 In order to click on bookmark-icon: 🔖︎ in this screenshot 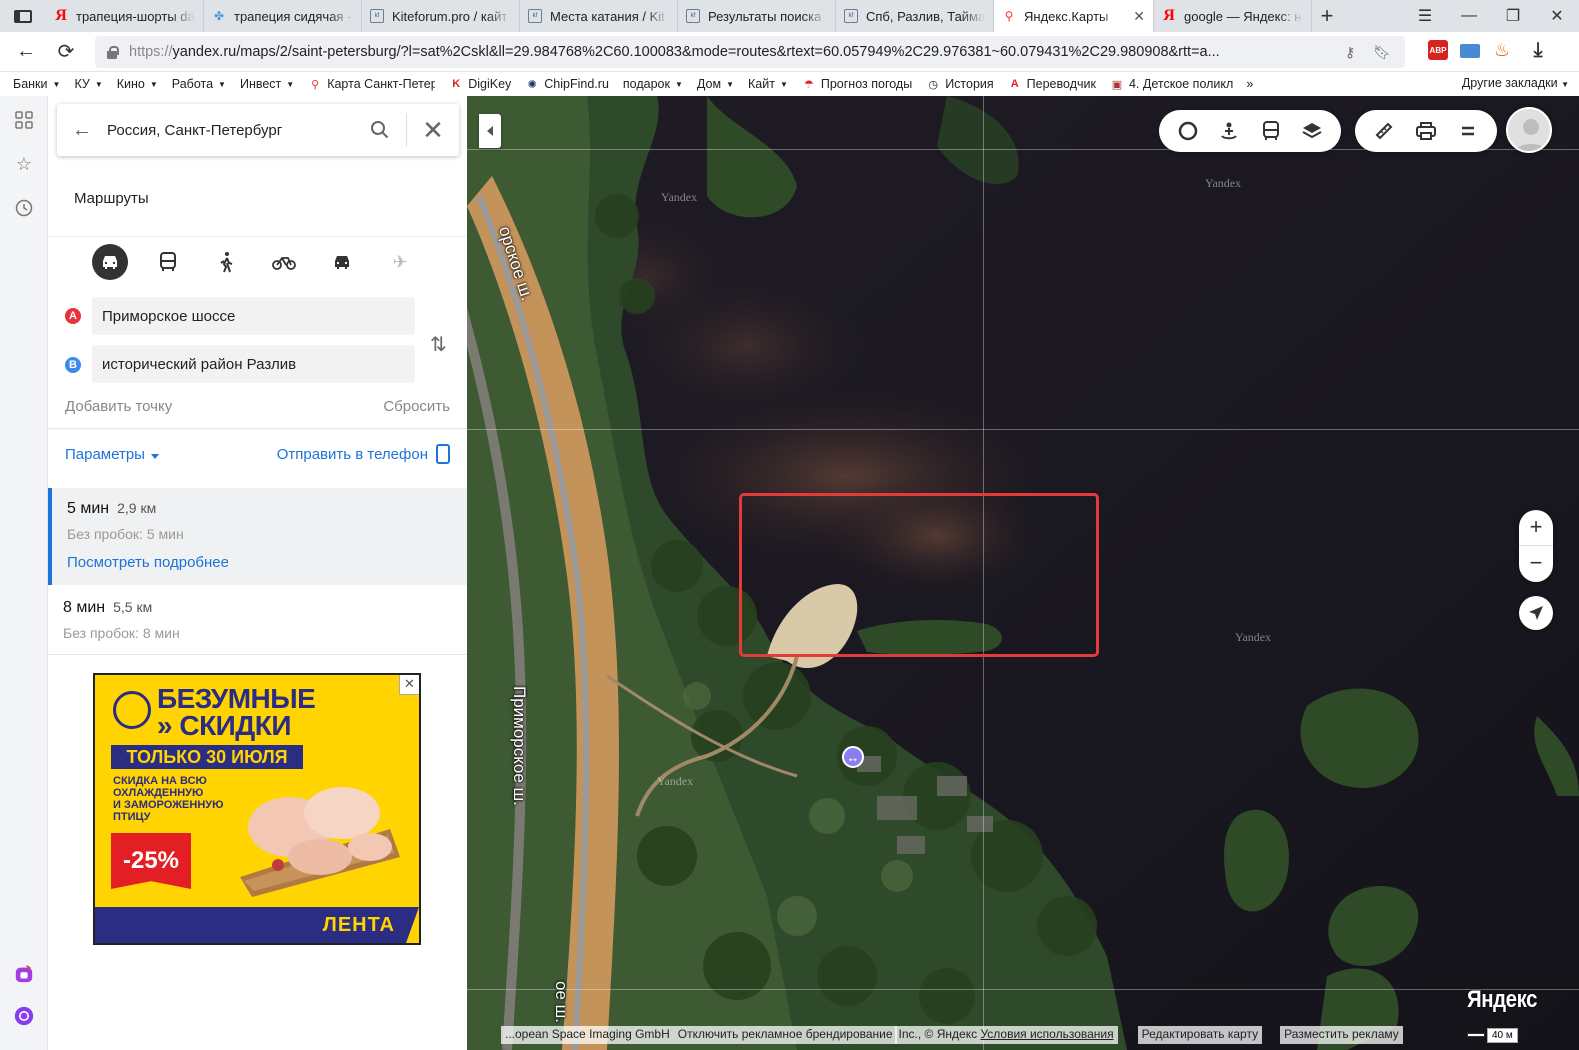, I will do `click(1382, 52)`.